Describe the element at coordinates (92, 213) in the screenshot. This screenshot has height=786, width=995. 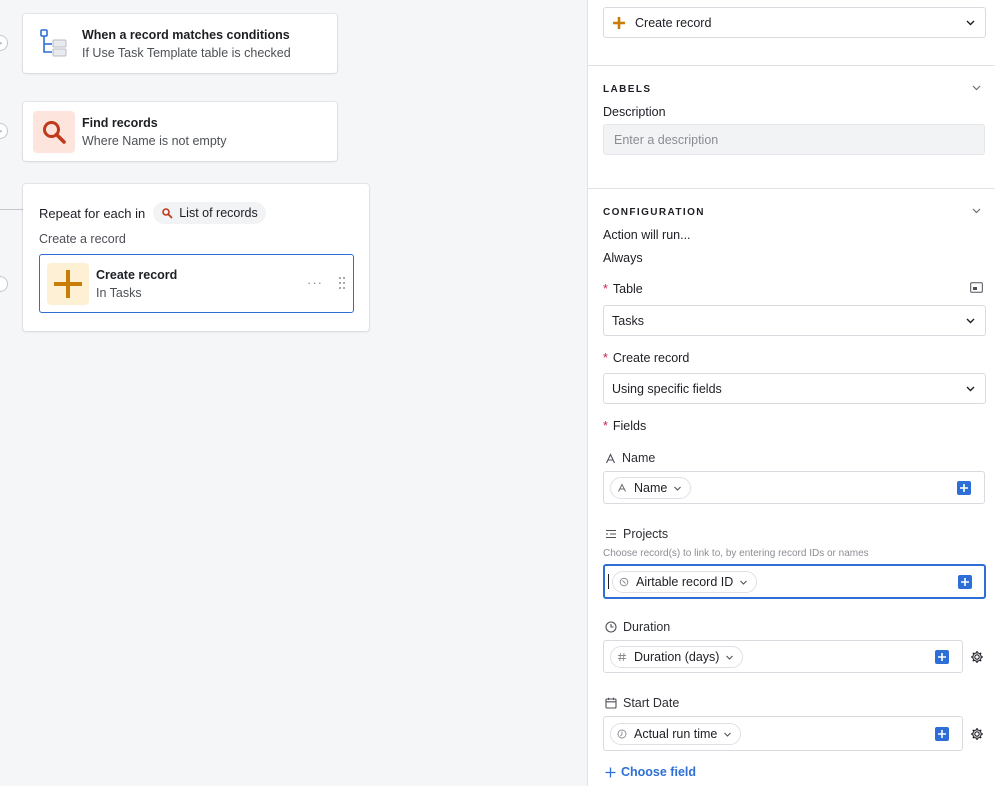
I see `repeat-title: Repeat for each in` at that location.